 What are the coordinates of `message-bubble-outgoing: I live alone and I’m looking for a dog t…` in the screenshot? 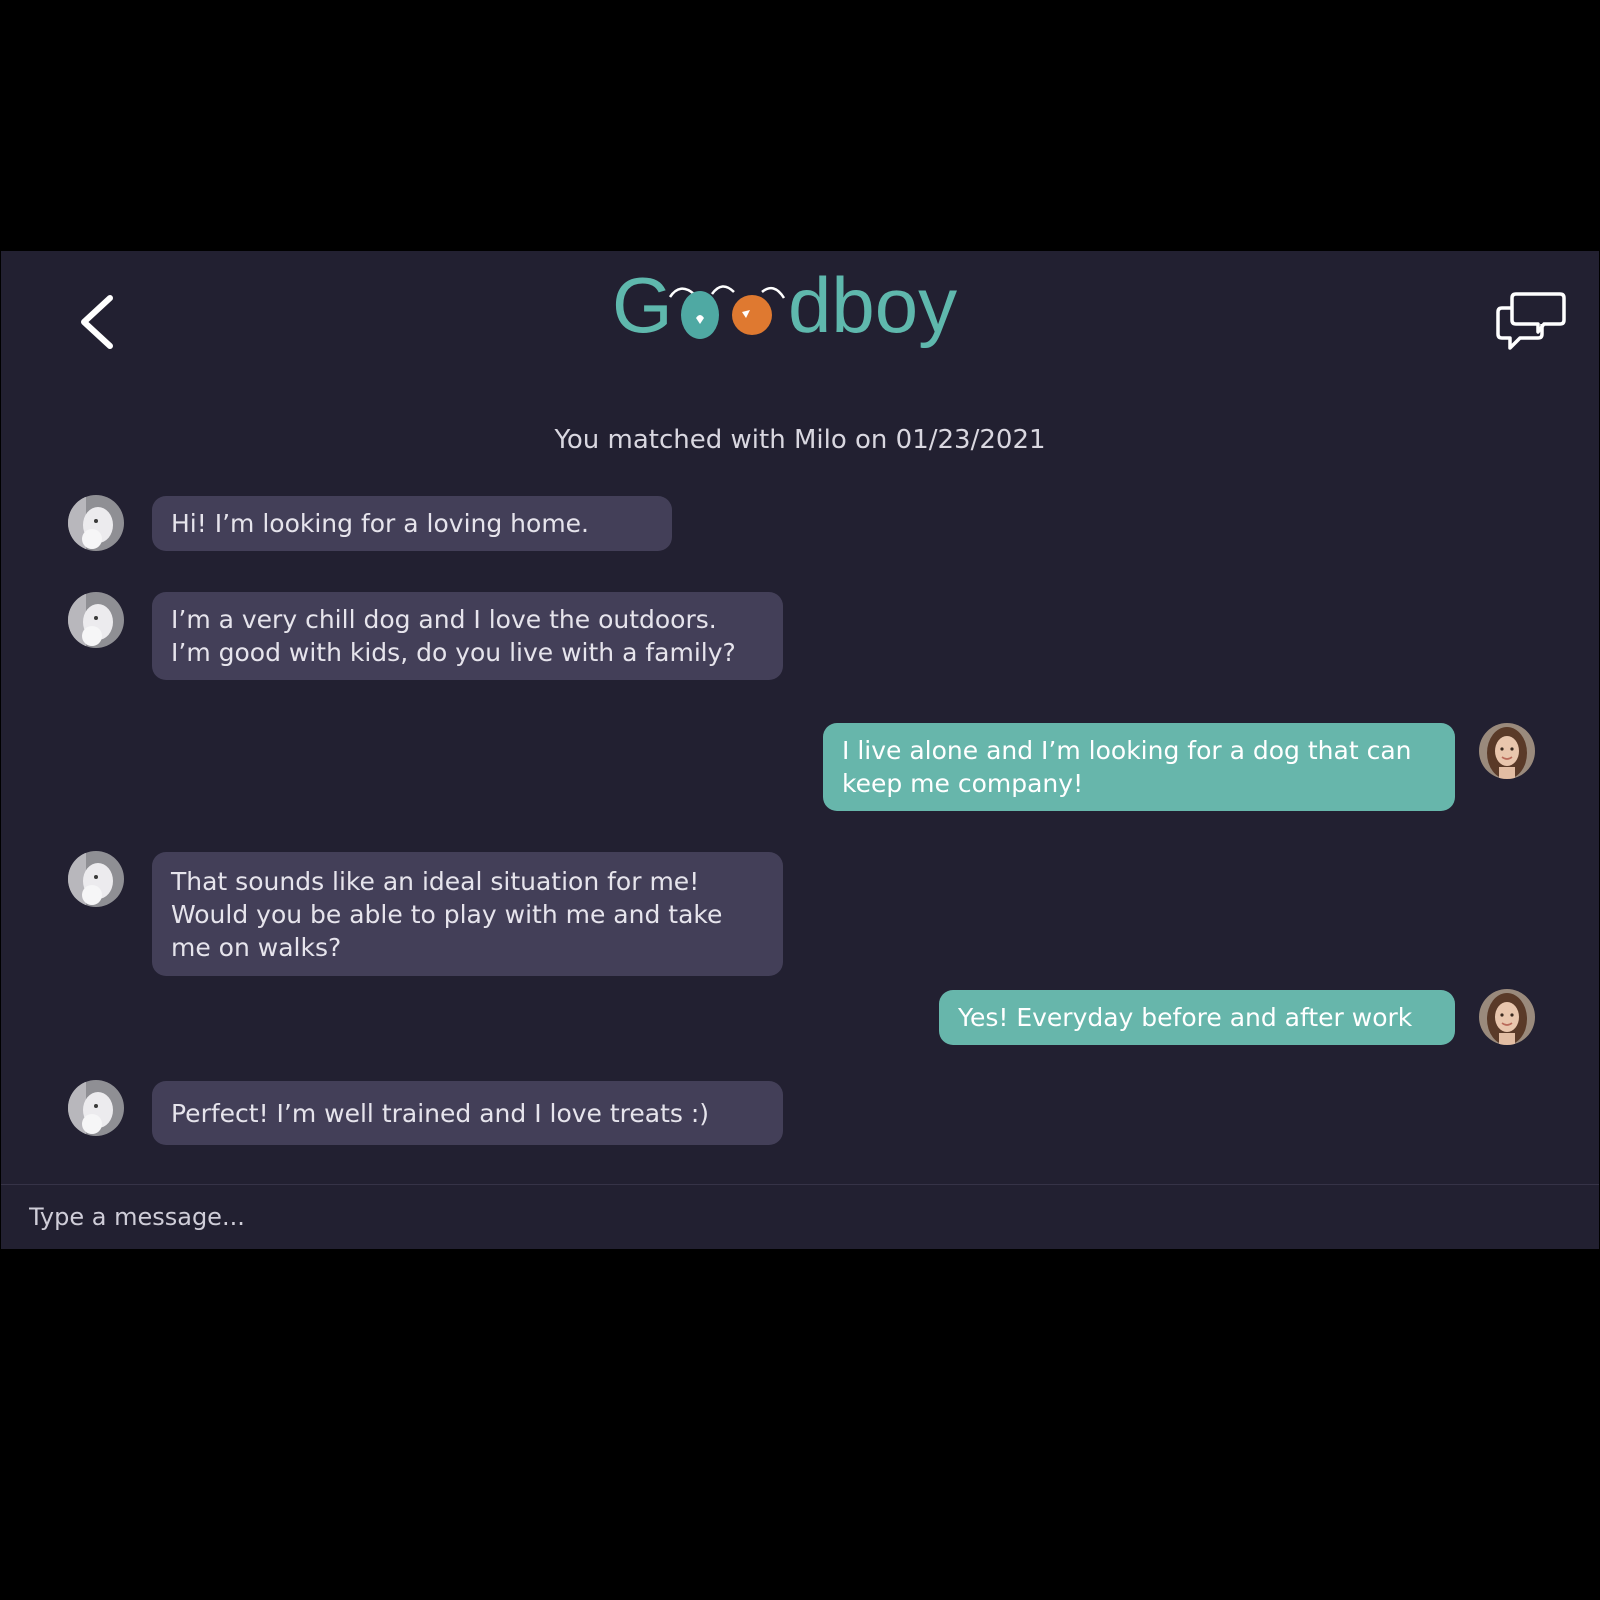 It's located at (1139, 767).